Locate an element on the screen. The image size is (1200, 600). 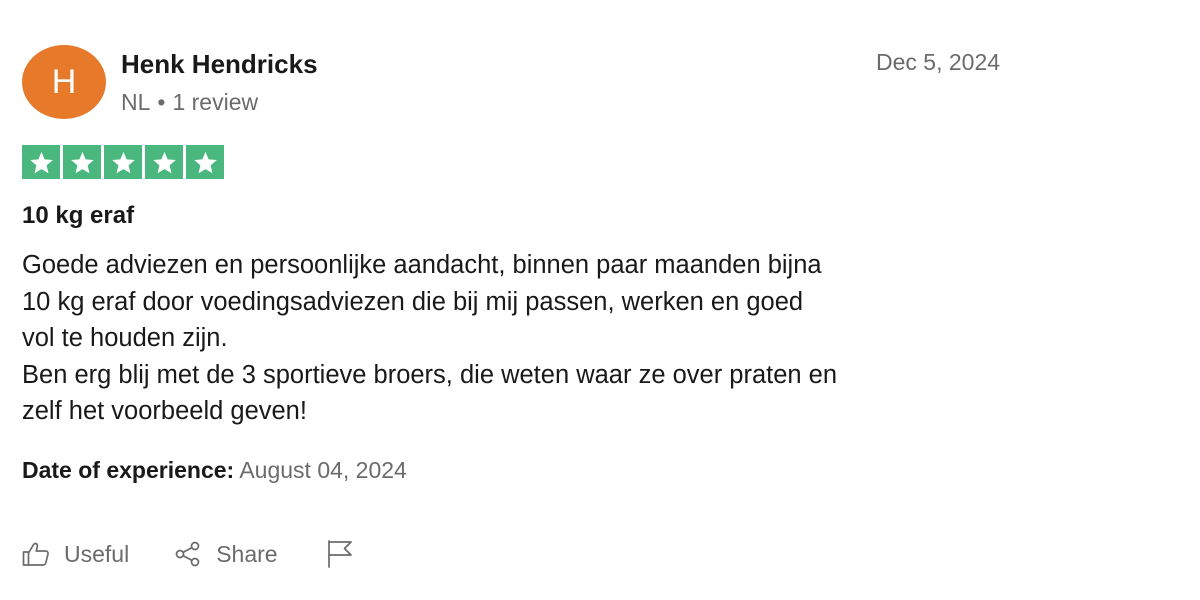
reviewer-name: Henk Hendricks is located at coordinates (219, 64).